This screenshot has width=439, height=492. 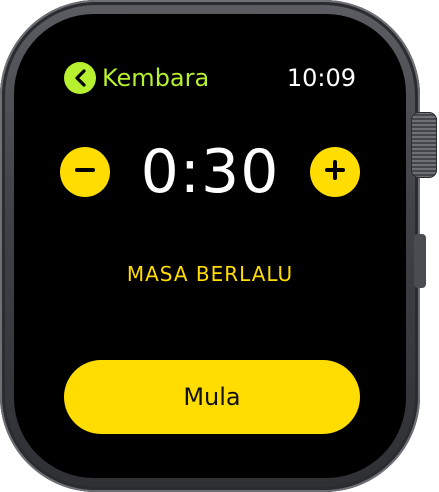 I want to click on metric-label: MASA BERLALU, so click(x=210, y=274).